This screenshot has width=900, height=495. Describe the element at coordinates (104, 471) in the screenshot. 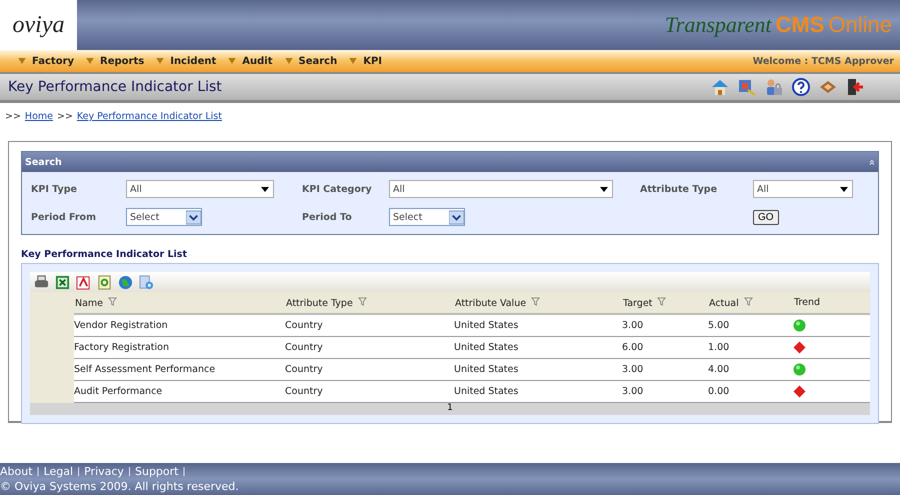

I see `footer-link: Privacy` at that location.